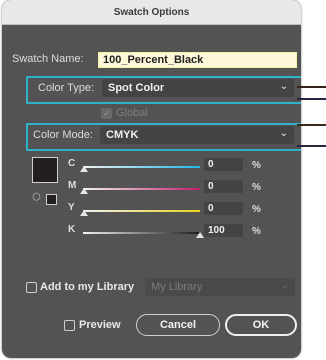 The width and height of the screenshot is (326, 360). What do you see at coordinates (48, 59) in the screenshot?
I see `swatch-name-label: Swatch Name:` at bounding box center [48, 59].